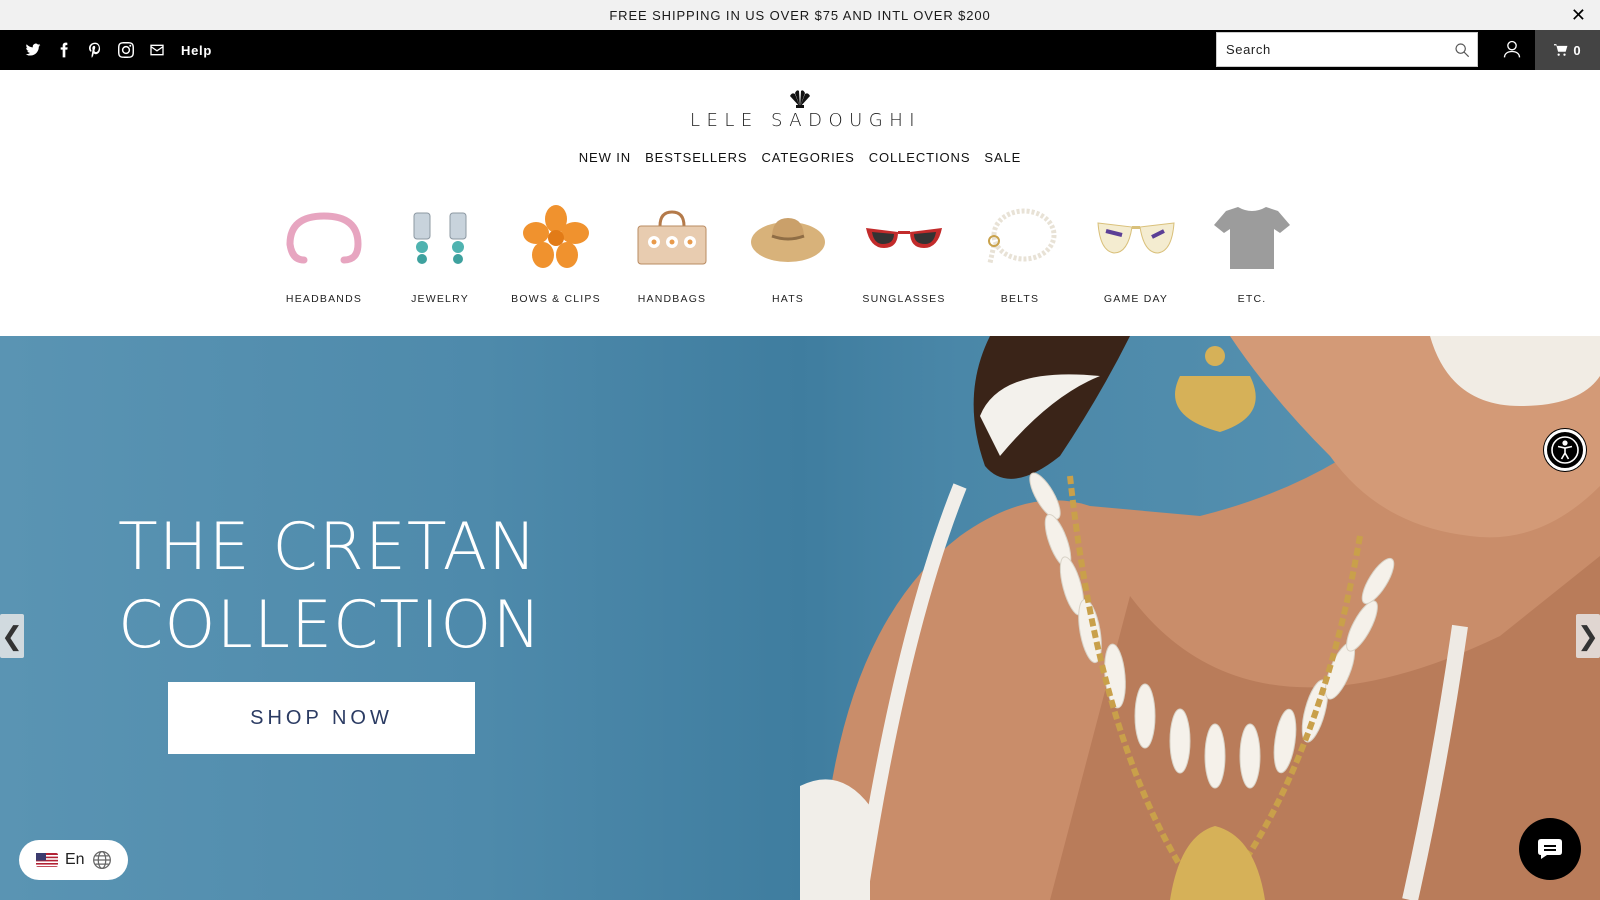 This screenshot has height=900, width=1600. What do you see at coordinates (672, 299) in the screenshot?
I see `category-label: HANDBAGS` at bounding box center [672, 299].